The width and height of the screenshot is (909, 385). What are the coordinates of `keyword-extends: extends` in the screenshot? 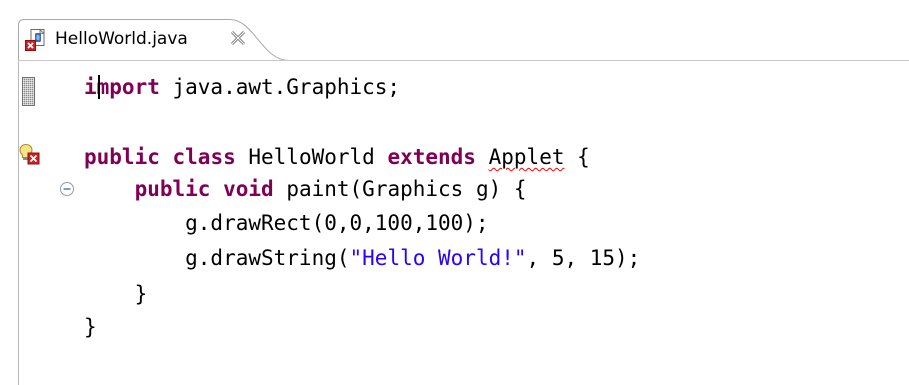 It's located at (431, 157).